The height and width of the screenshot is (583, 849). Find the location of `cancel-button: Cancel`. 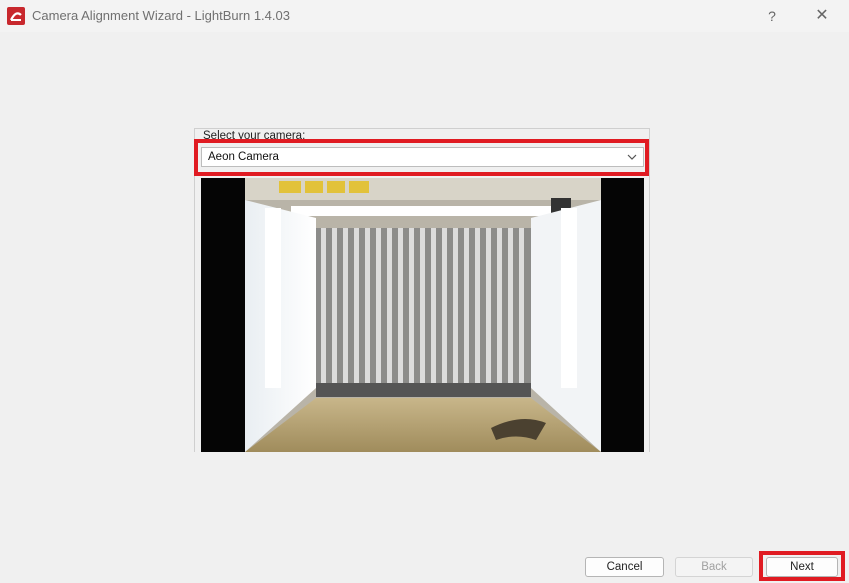

cancel-button: Cancel is located at coordinates (624, 567).